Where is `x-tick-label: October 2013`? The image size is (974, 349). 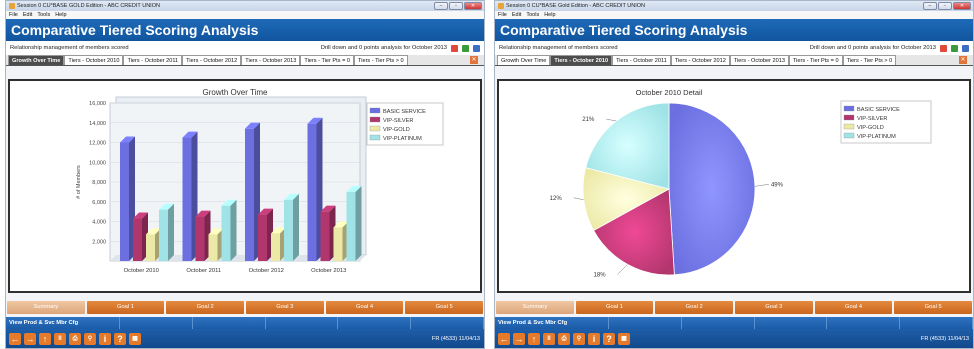
x-tick-label: October 2013 is located at coordinates (328, 271).